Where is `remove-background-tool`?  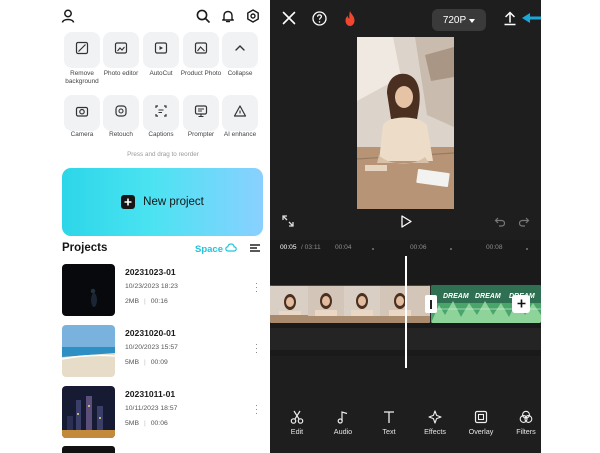
remove-background-tool is located at coordinates (82, 50).